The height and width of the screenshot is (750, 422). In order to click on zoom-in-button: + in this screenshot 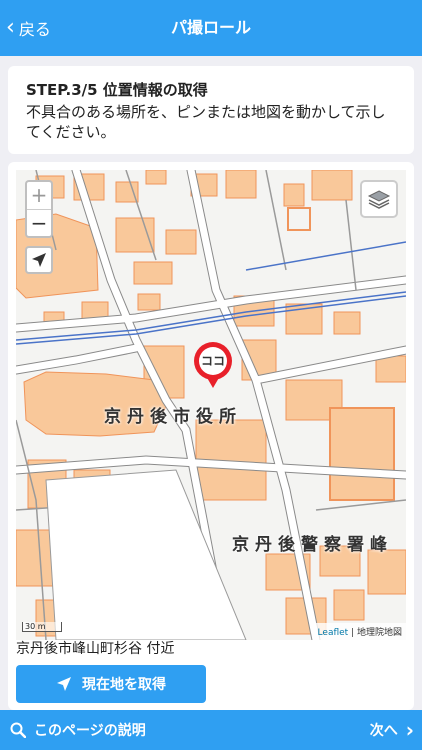, I will do `click(39, 195)`.